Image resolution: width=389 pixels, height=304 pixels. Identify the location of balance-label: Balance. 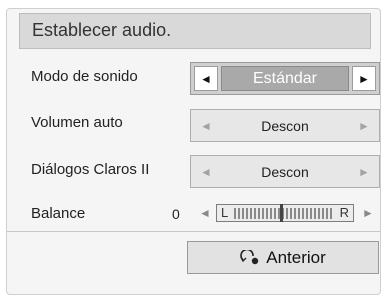
(58, 213).